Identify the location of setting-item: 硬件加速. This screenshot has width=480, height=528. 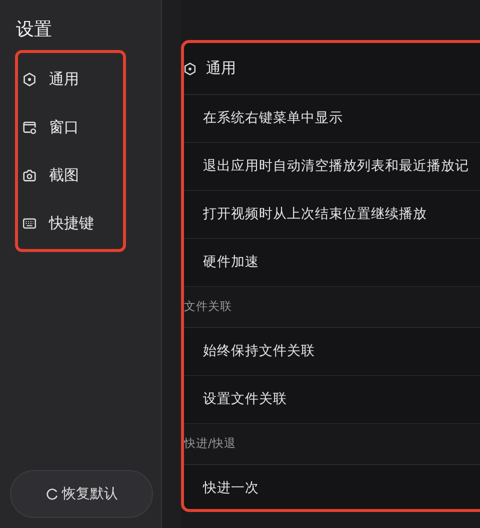
(231, 262).